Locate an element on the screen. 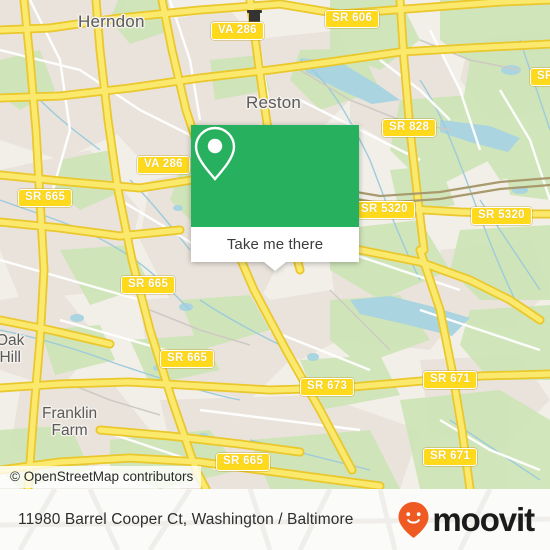 The image size is (550, 550). moovit-logo: moovit is located at coordinates (466, 520).